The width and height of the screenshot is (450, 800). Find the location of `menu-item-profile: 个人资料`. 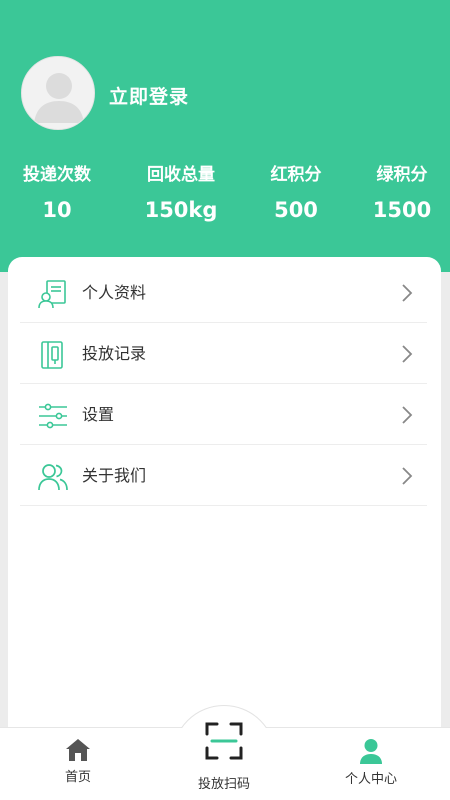

menu-item-profile: 个人资料 is located at coordinates (223, 292).